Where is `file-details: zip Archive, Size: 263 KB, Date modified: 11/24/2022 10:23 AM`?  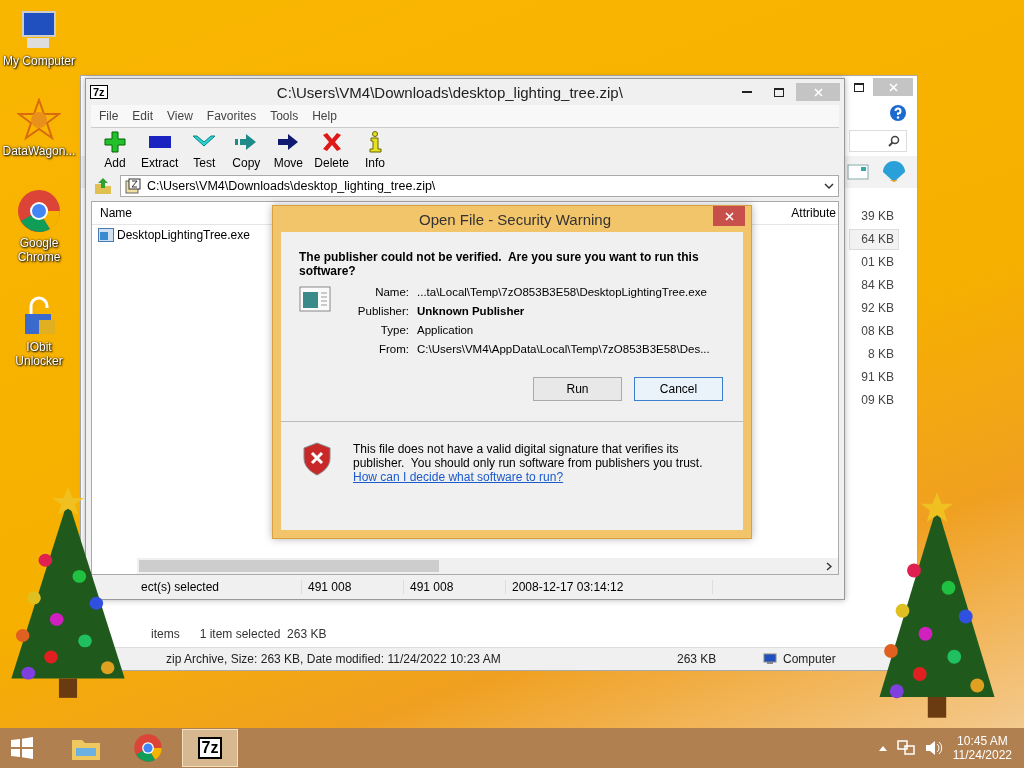 file-details: zip Archive, Size: 263 KB, Date modified: 11/24/2022 10:23 AM is located at coordinates (334, 659).